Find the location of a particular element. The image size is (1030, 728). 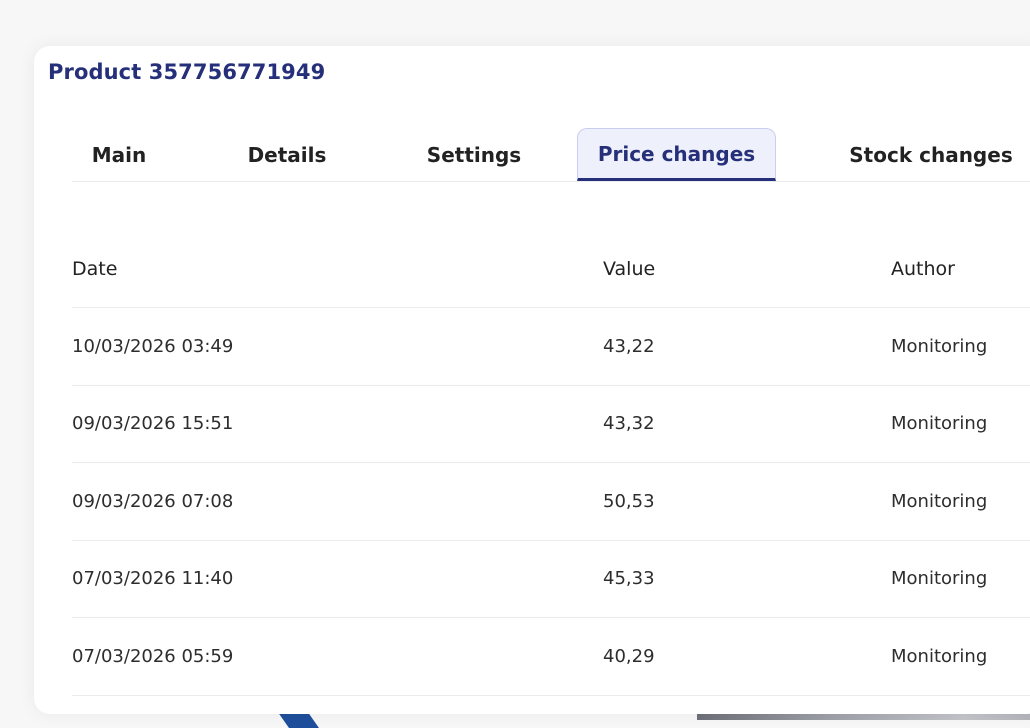

table-row: 10/03/2026 03:49 43,22 Monitoring is located at coordinates (551, 347).